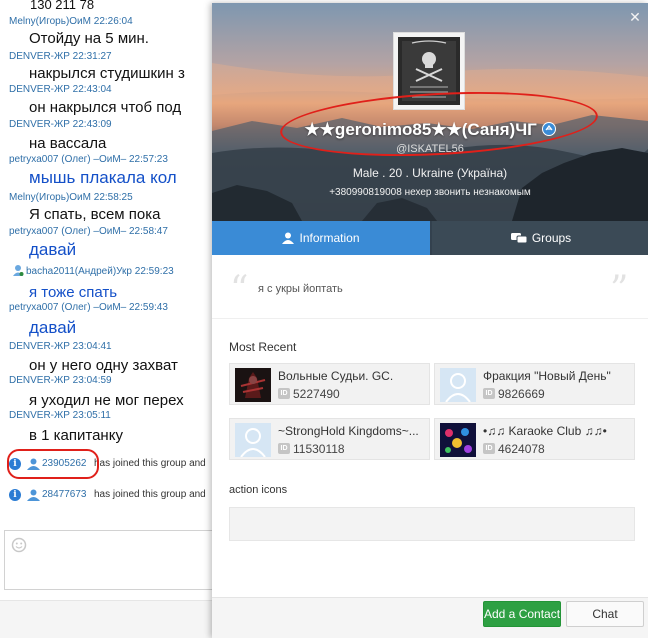 This screenshot has height=638, width=648. I want to click on system-message: i 28477673 has joined this group and, so click(112, 496).